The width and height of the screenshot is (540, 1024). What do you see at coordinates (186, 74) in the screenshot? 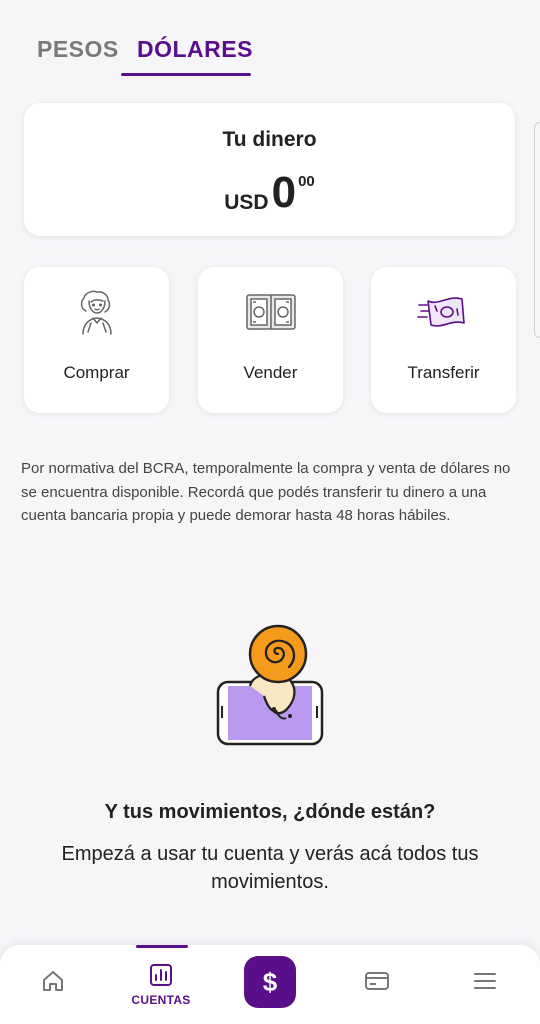
I see `active-tab-indicator` at bounding box center [186, 74].